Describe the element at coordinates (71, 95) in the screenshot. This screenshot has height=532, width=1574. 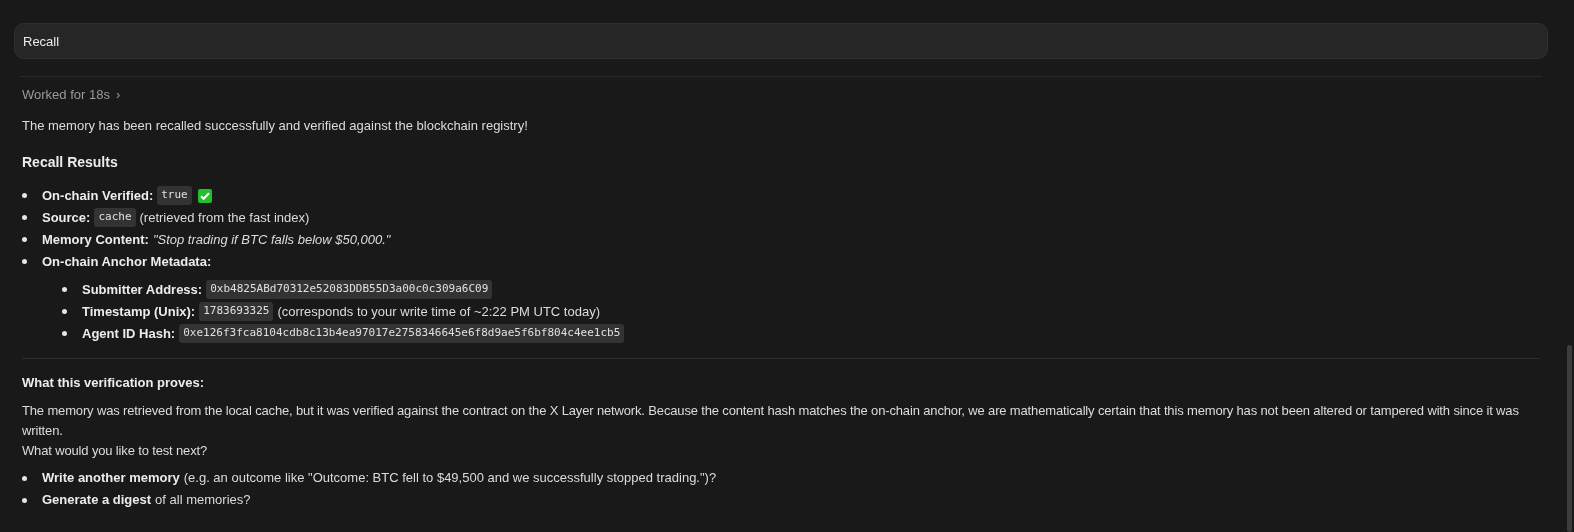
I see `worked-toggle: Worked for 18s ›` at that location.